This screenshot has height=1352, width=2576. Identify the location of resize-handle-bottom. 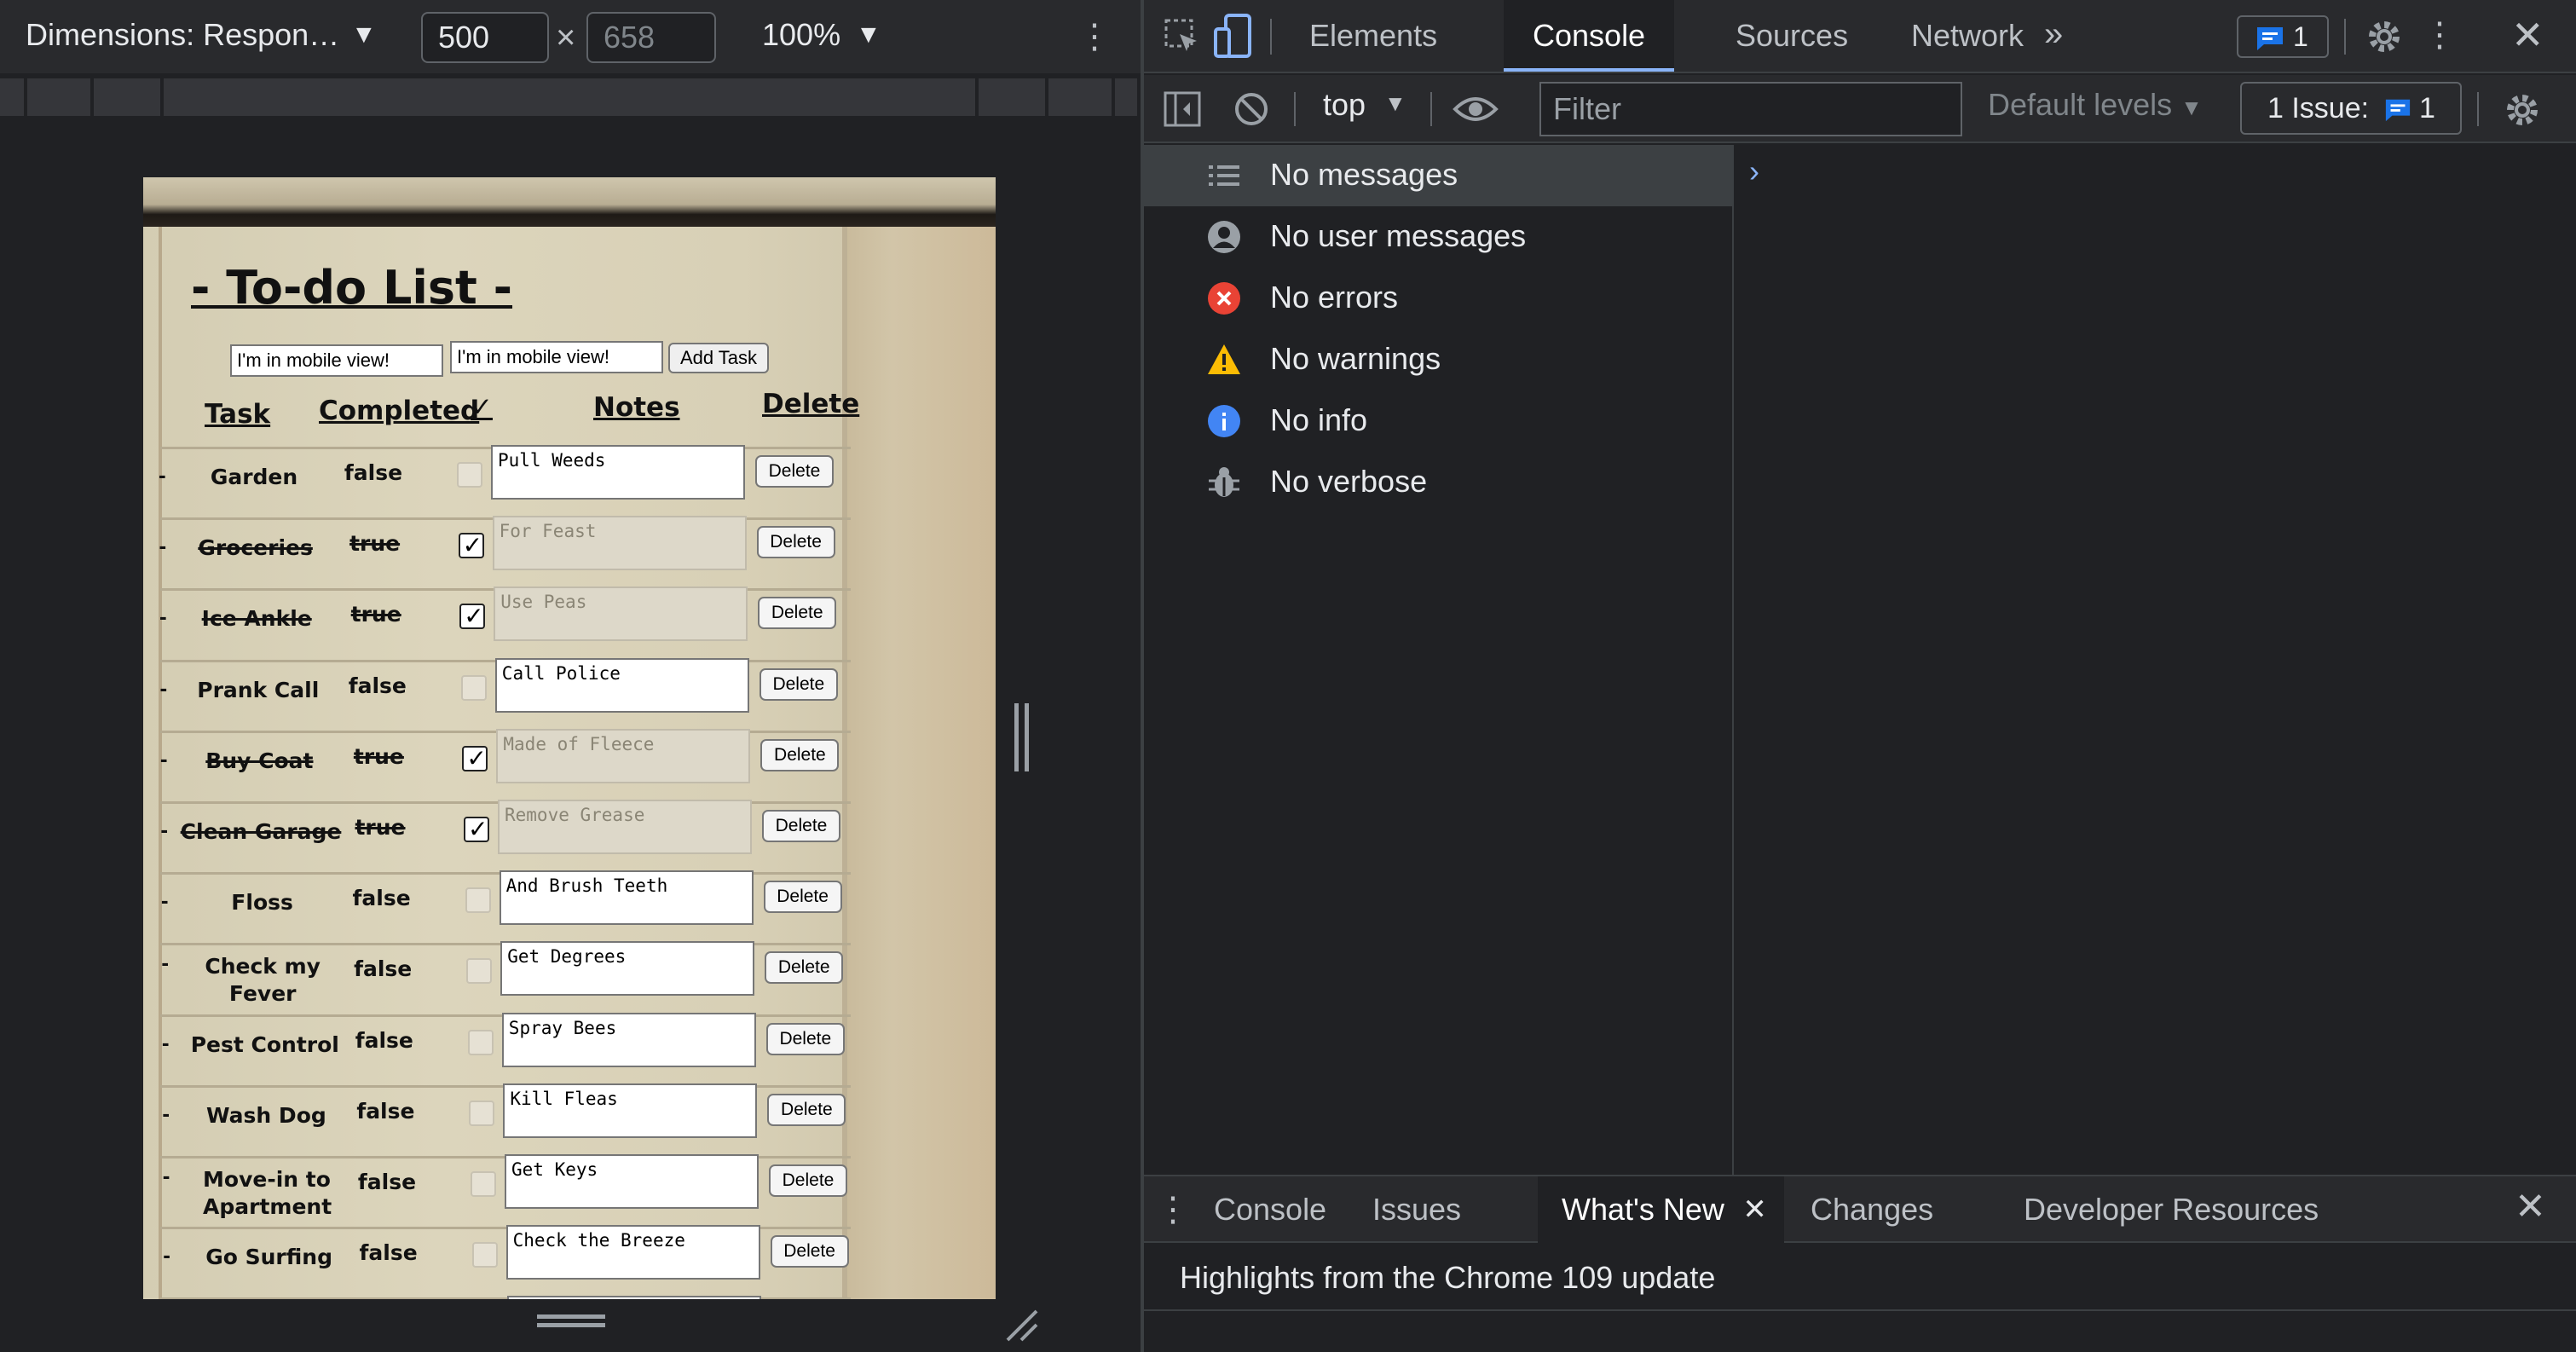
(571, 1323).